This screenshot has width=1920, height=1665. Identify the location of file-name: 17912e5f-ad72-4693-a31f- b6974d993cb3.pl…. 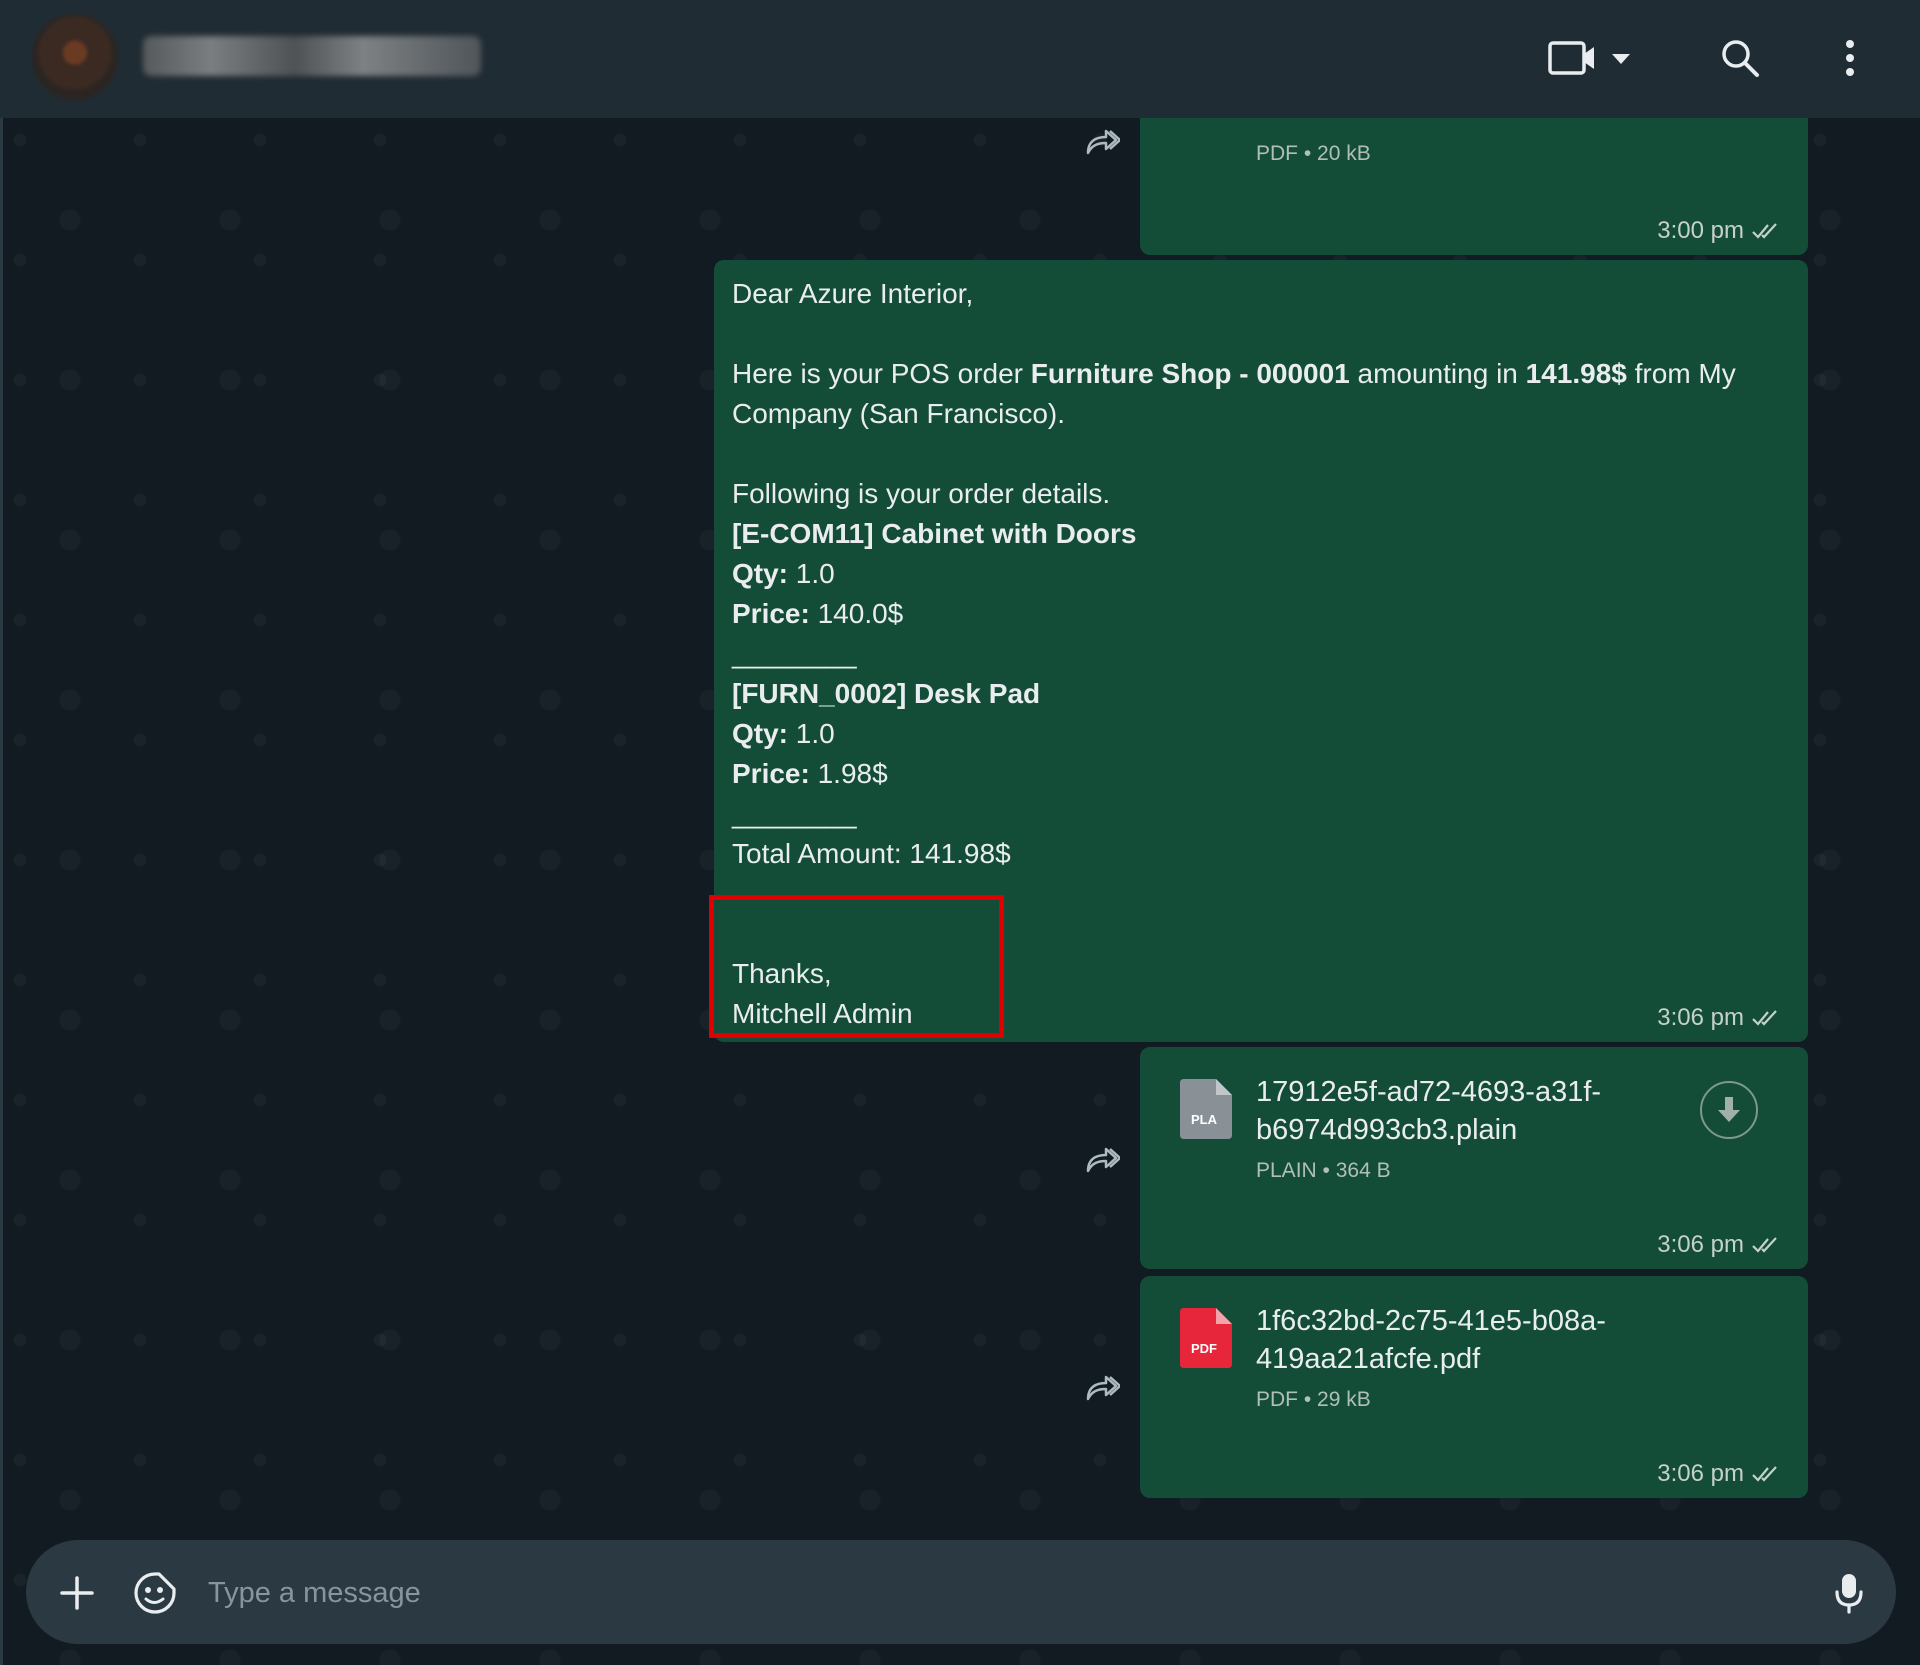
(1429, 1111).